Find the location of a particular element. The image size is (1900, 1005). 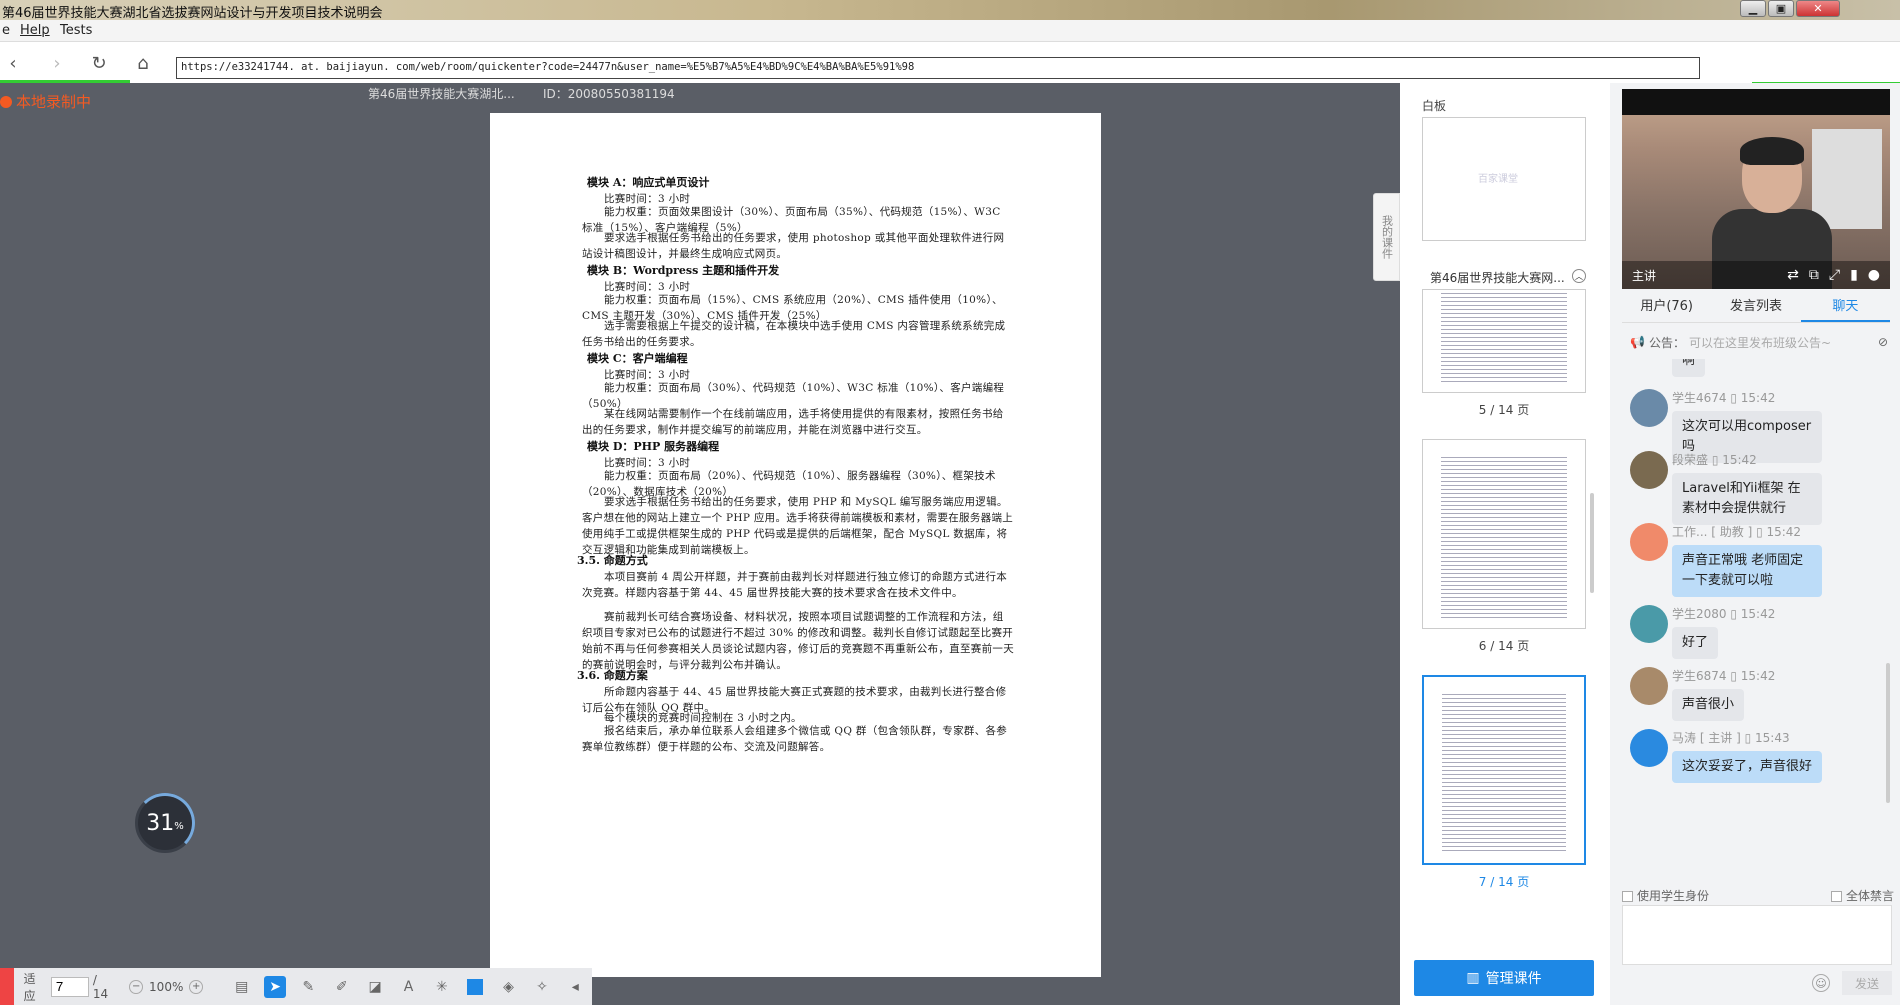

close-button: ✕ is located at coordinates (1818, 8).